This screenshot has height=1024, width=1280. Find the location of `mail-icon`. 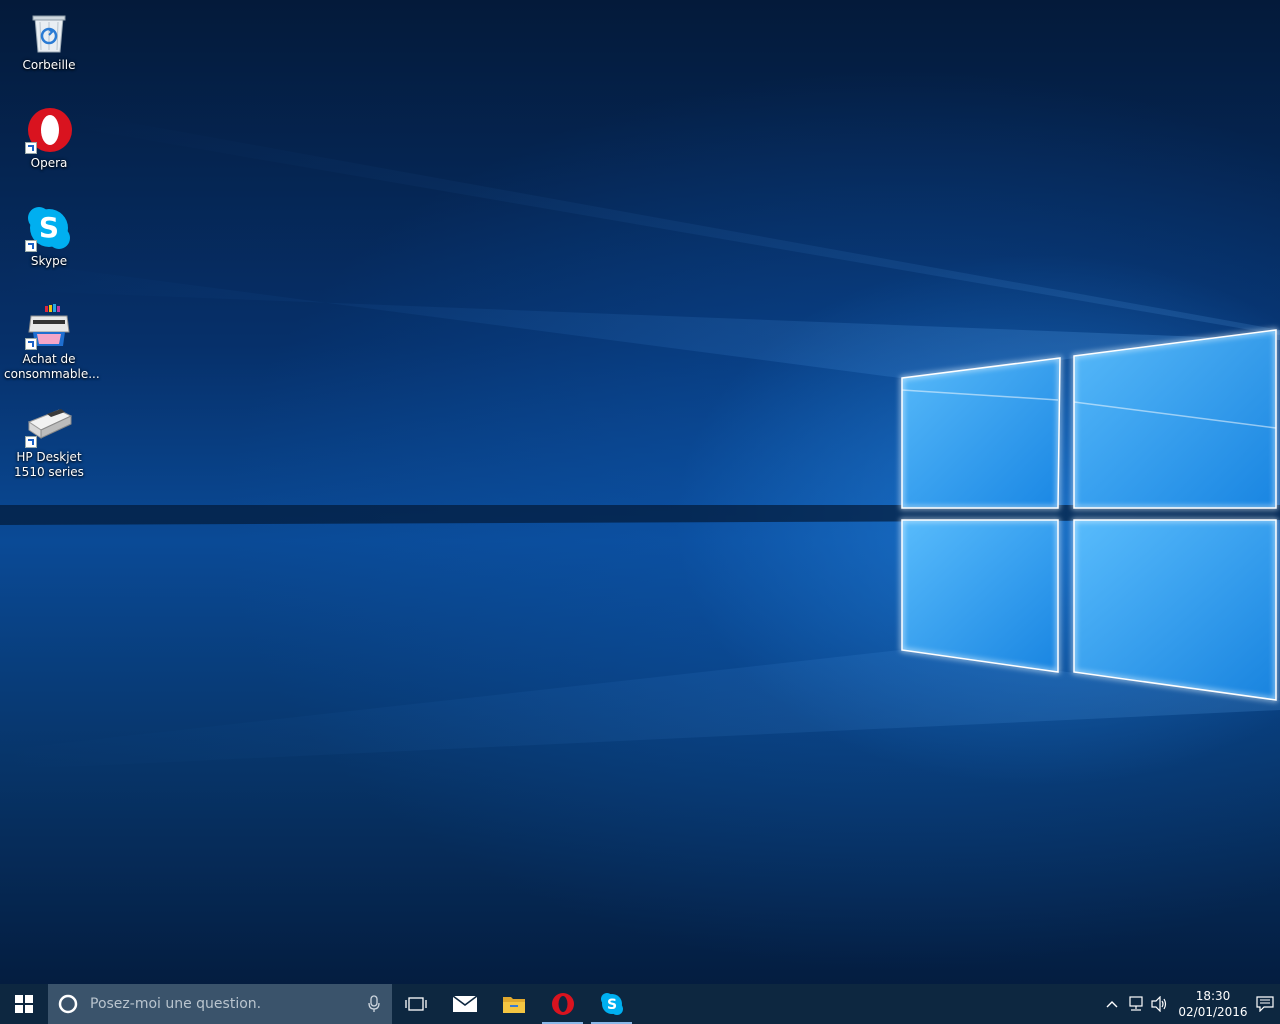

mail-icon is located at coordinates (464, 1003).